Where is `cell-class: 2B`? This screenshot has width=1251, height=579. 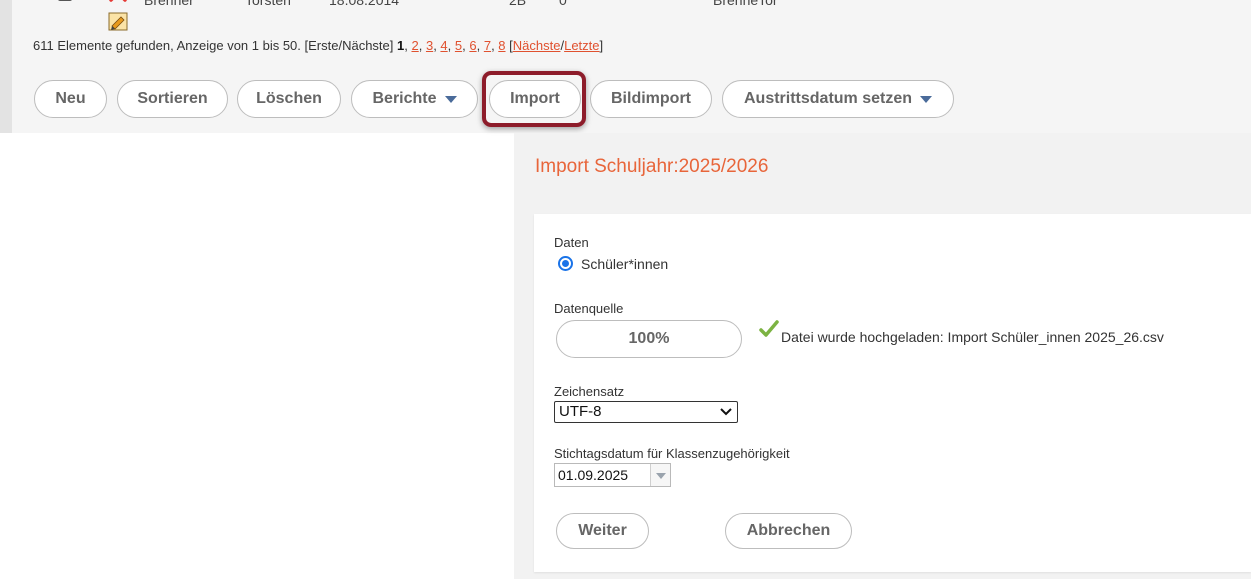 cell-class: 2B is located at coordinates (518, 4).